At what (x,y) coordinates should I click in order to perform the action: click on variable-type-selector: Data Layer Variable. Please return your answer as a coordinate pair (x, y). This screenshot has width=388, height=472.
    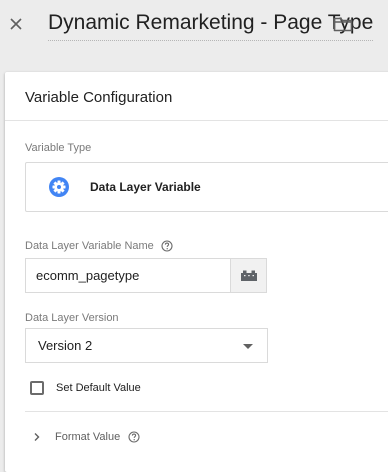
    Looking at the image, I should click on (206, 187).